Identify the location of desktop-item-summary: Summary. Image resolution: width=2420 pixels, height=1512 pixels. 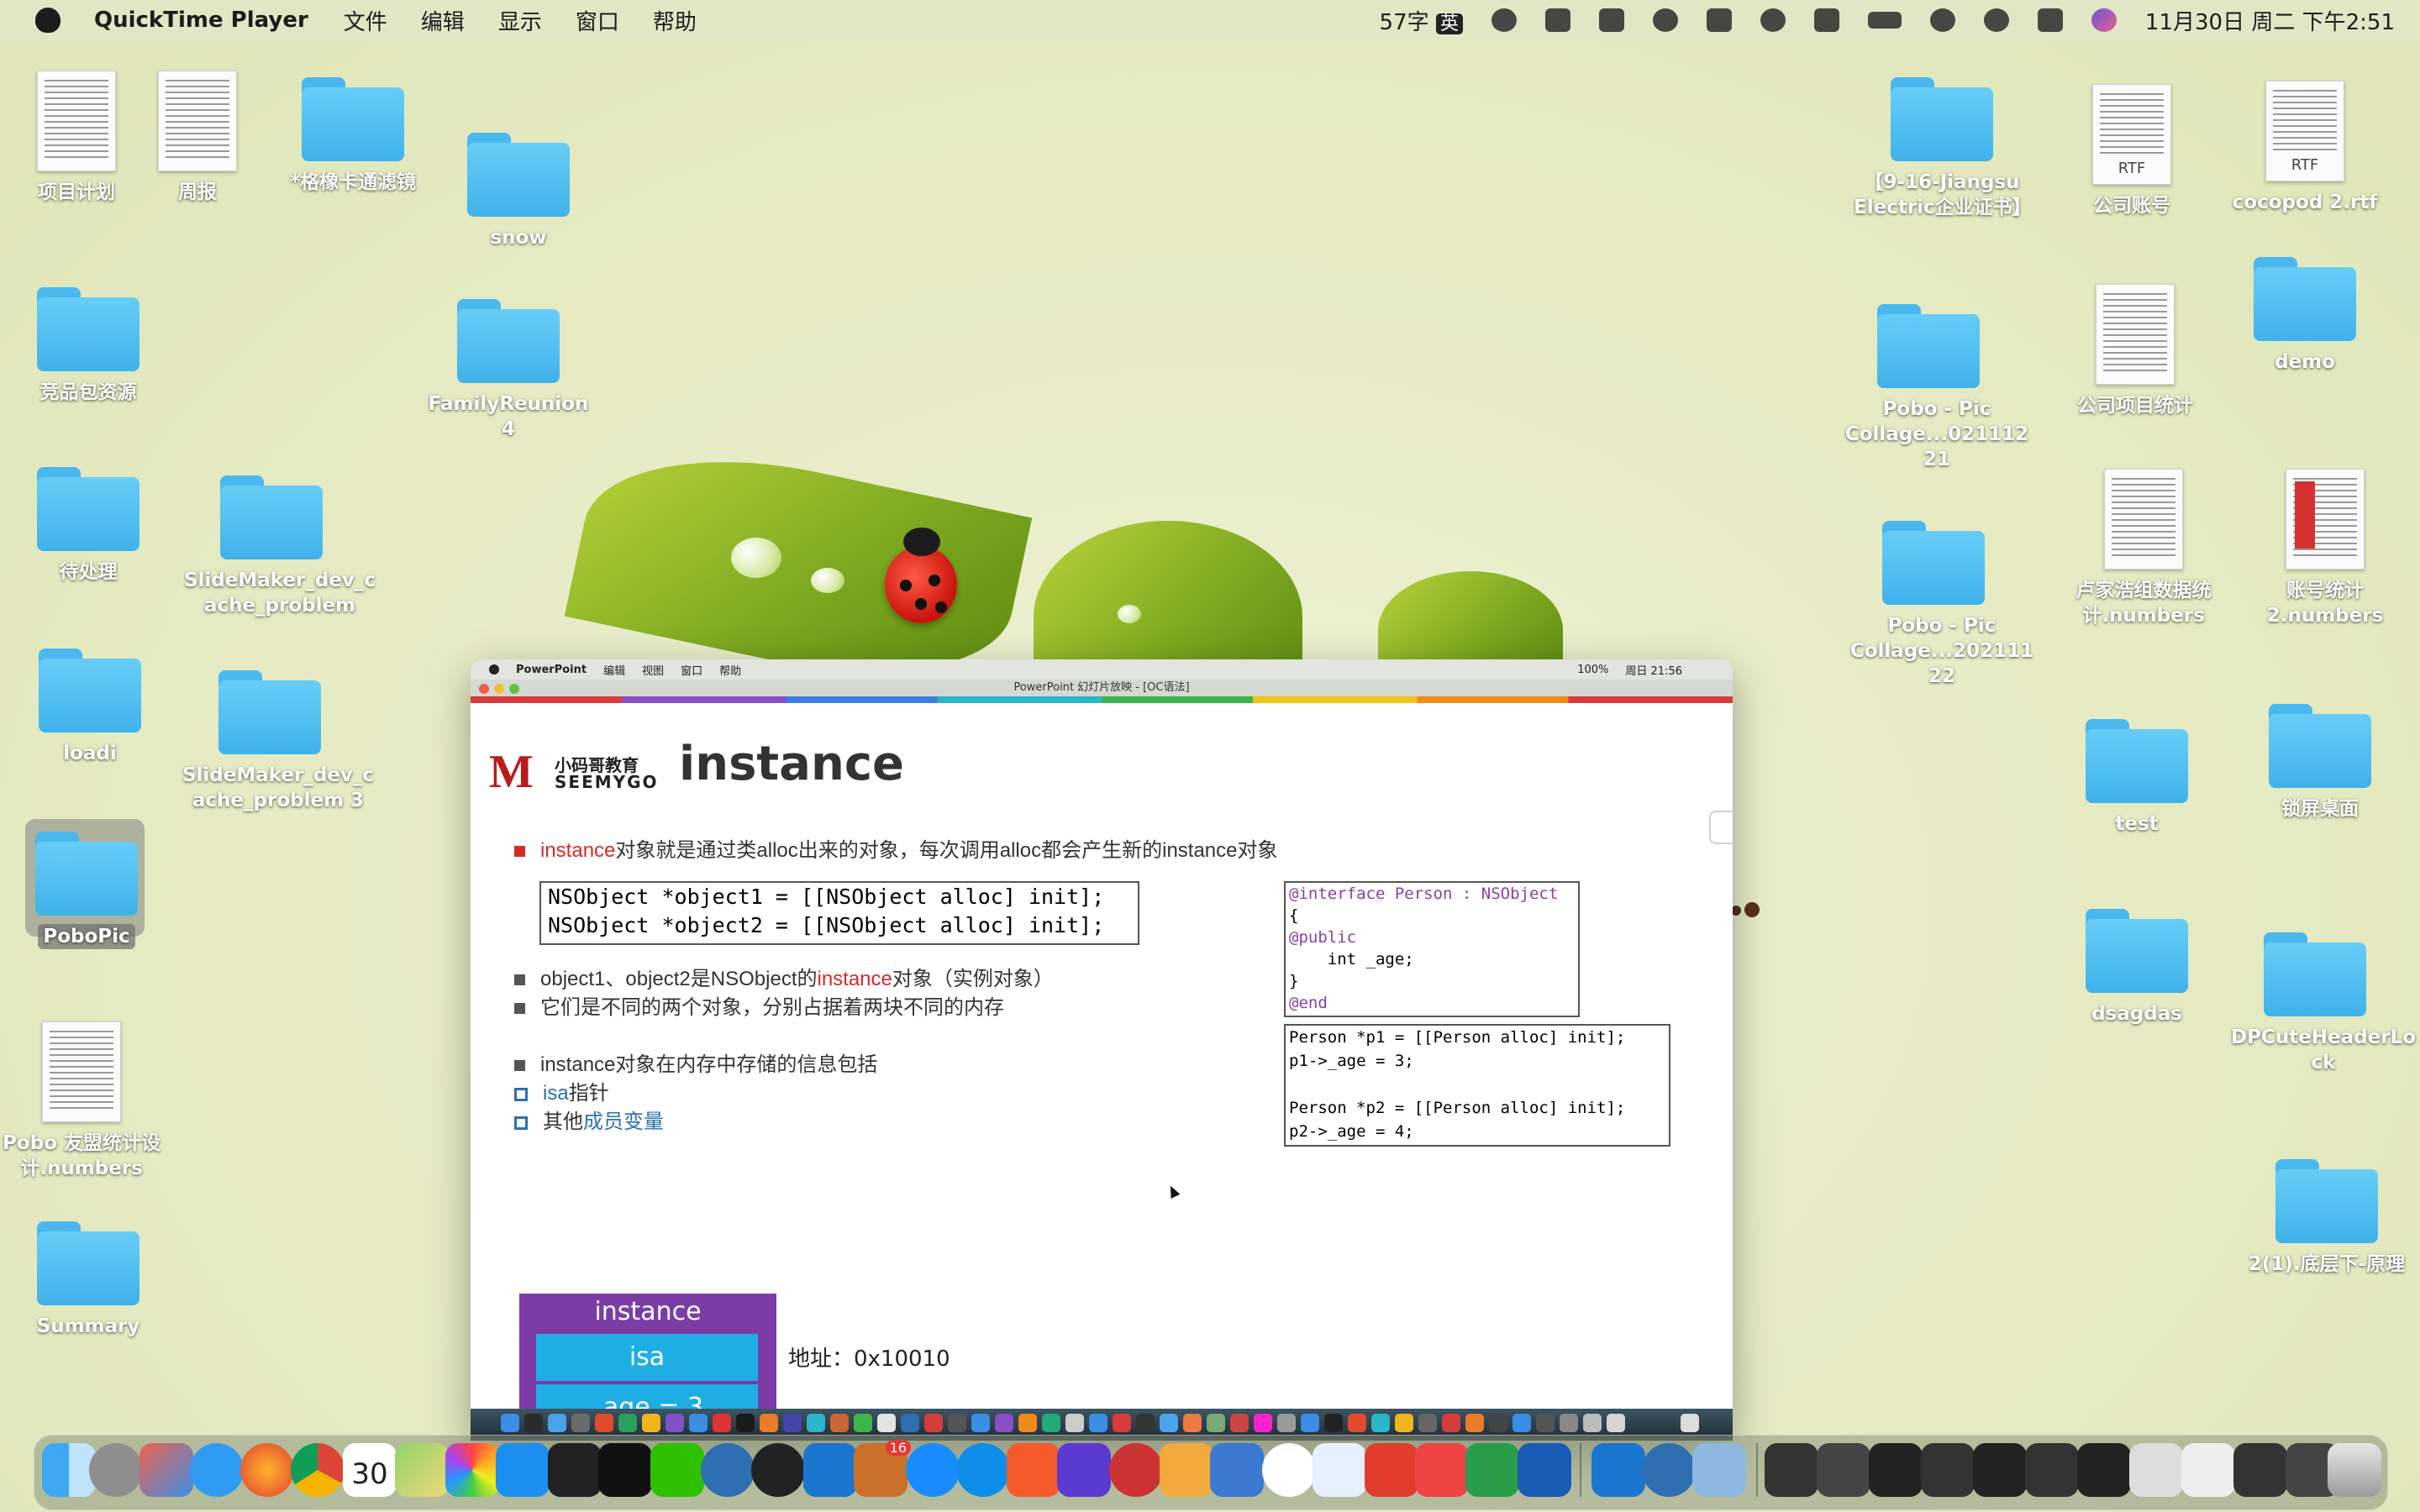
(88, 1280).